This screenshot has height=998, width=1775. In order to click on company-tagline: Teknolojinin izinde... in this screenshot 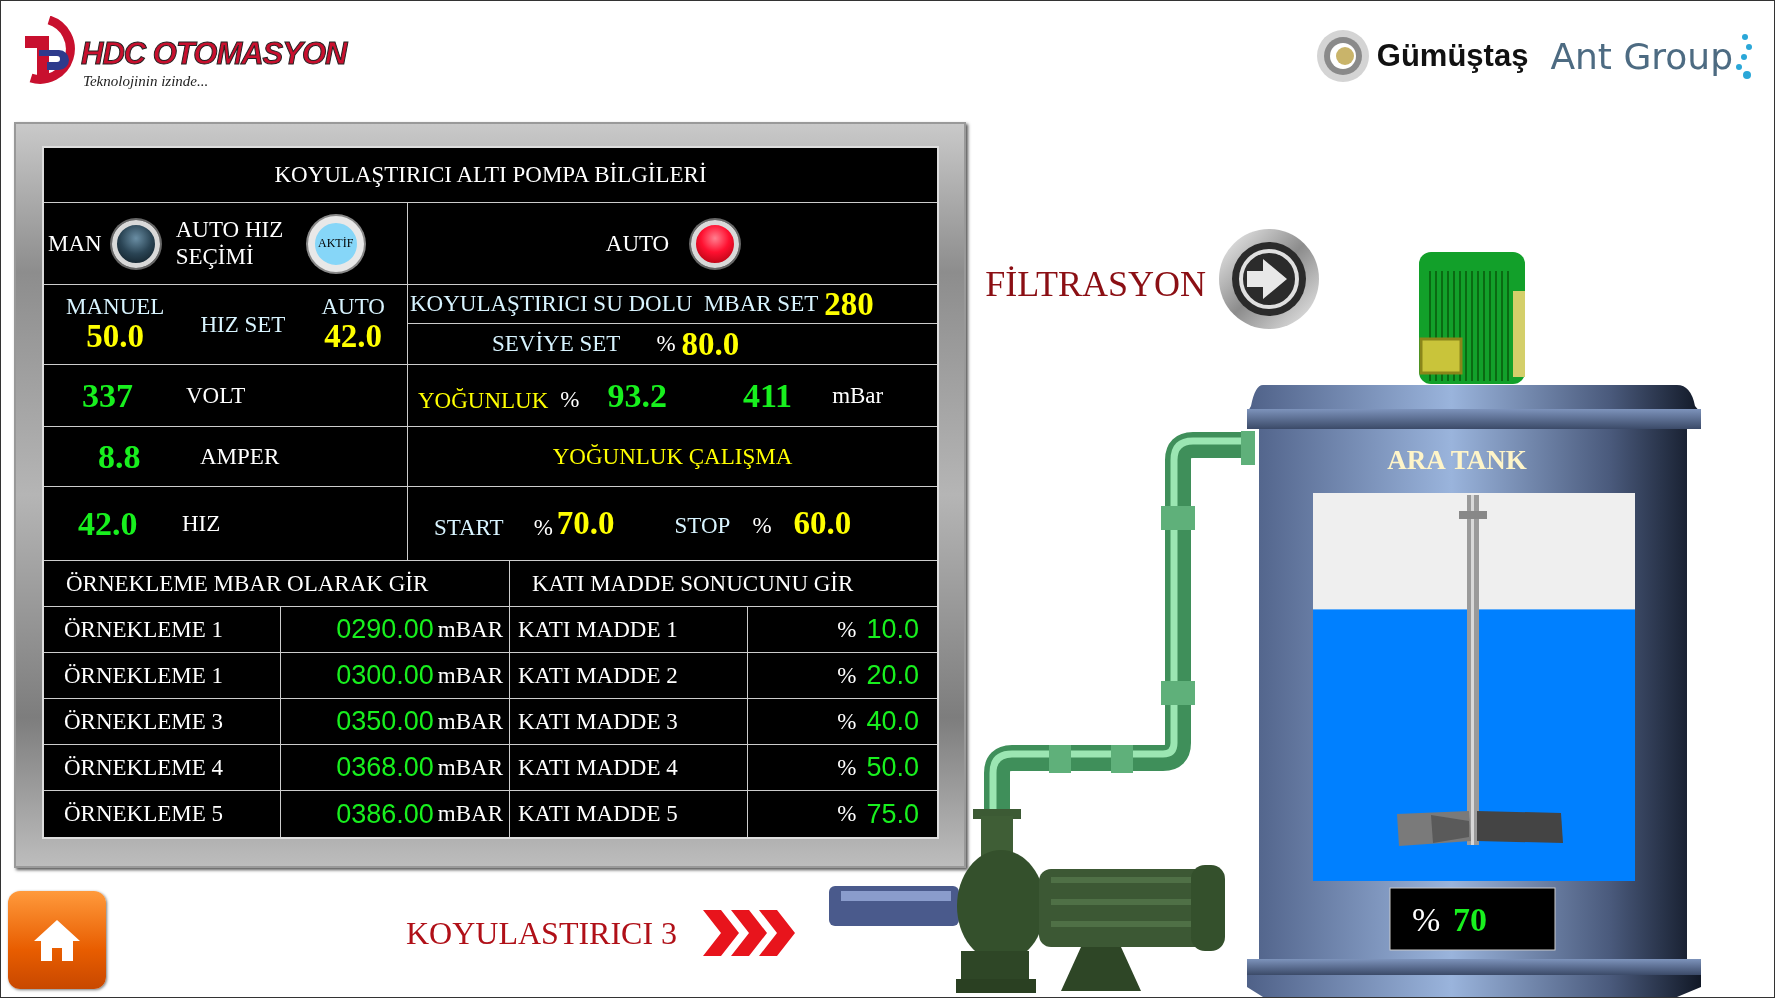, I will do `click(146, 81)`.